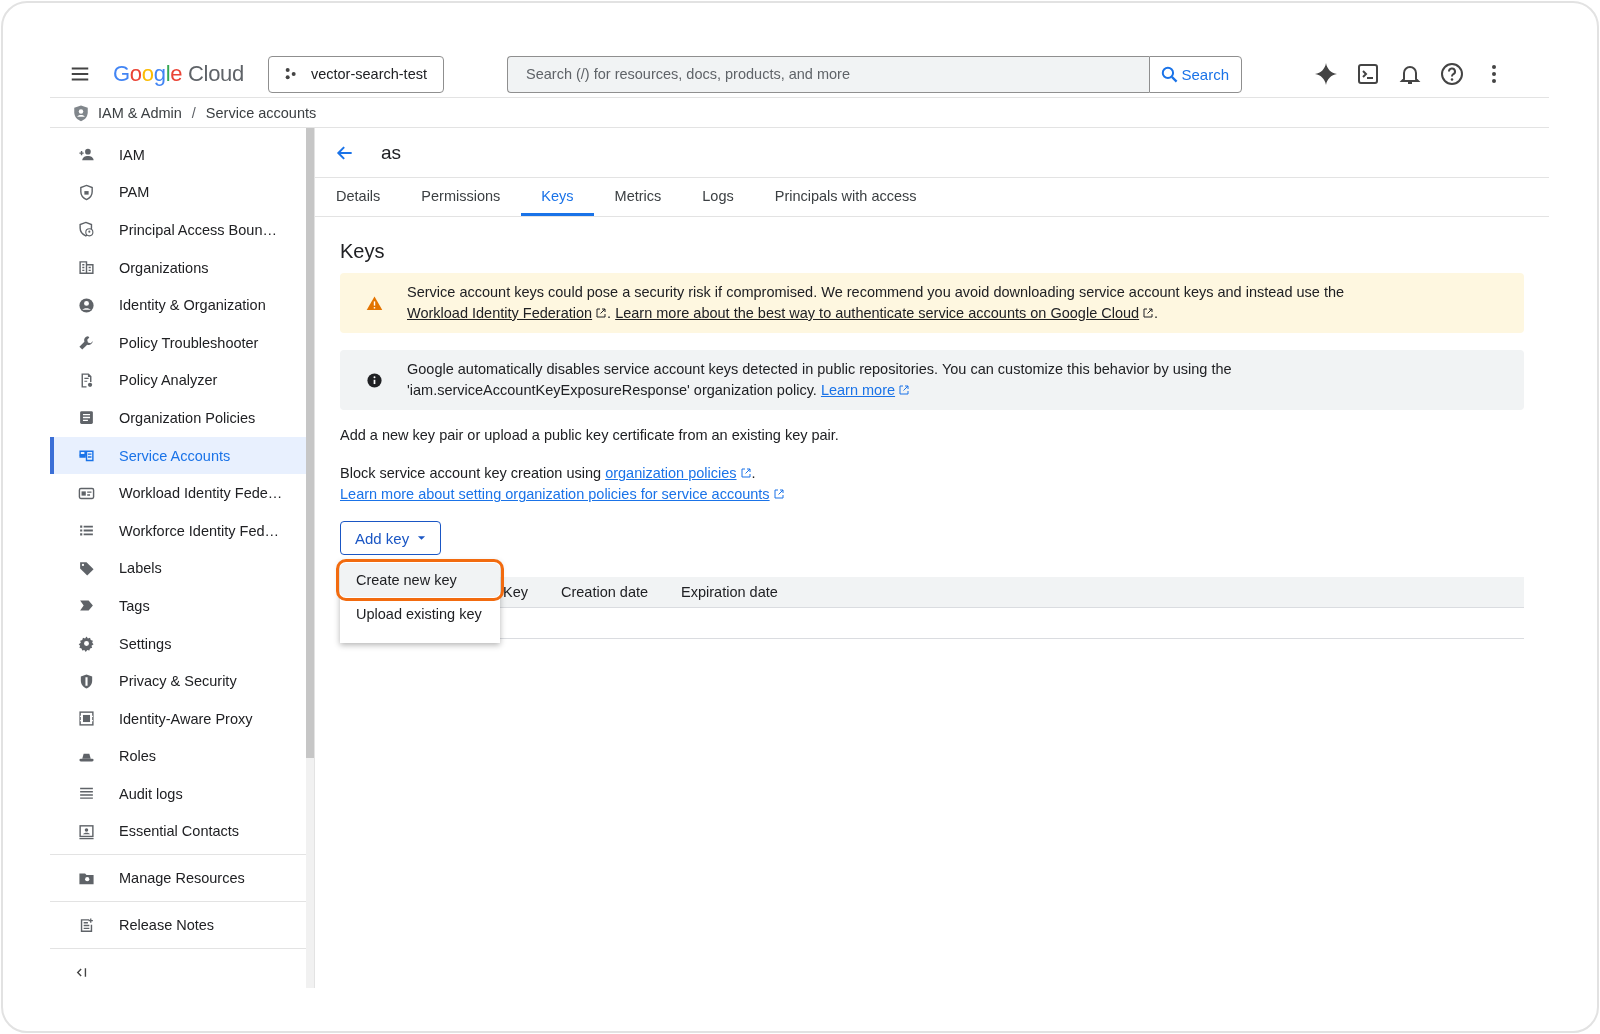 The width and height of the screenshot is (1600, 1034). I want to click on settings-icon, so click(86, 643).